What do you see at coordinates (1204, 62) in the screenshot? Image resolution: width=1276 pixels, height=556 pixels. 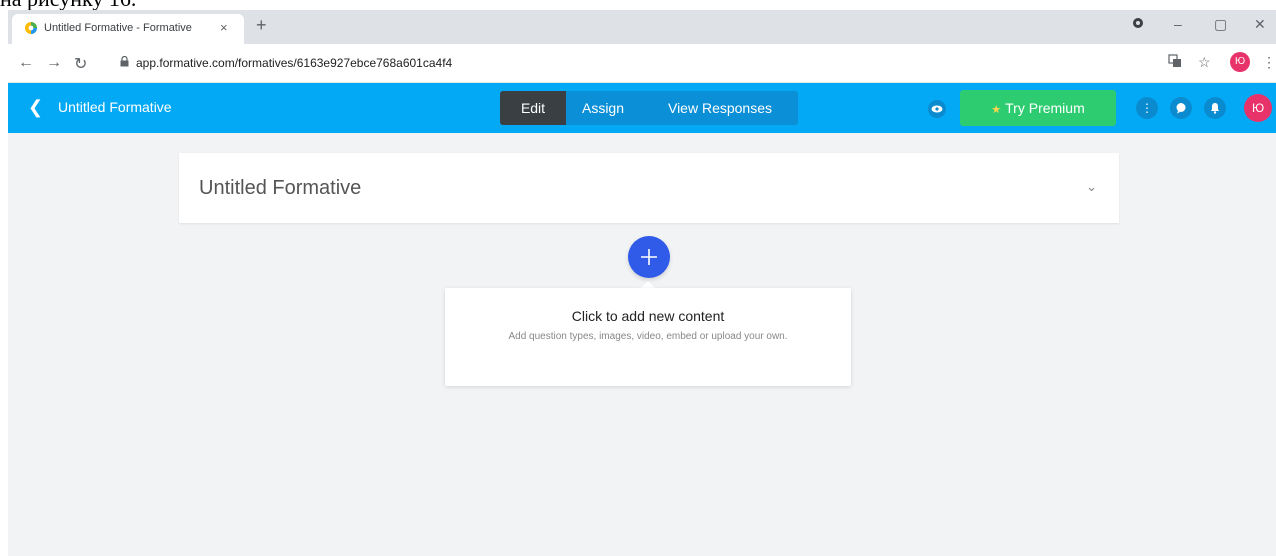 I see `bookmark-star-icon: ☆` at bounding box center [1204, 62].